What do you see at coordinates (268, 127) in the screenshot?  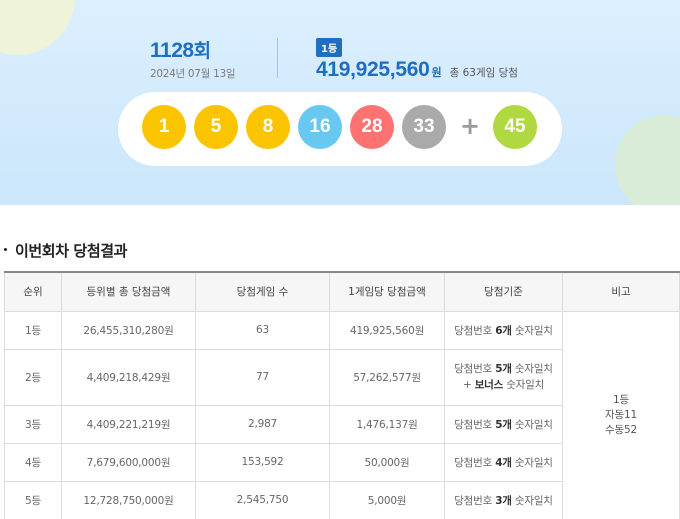 I see `lotto-ball: 8` at bounding box center [268, 127].